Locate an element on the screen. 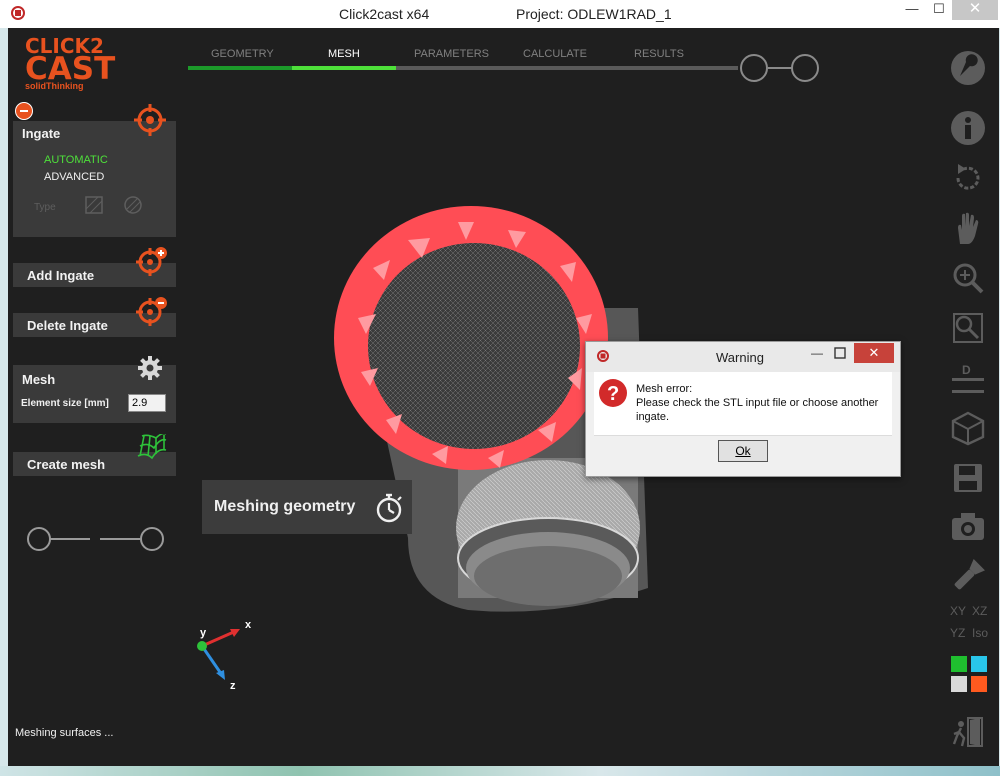 The height and width of the screenshot is (776, 1000). pan-hand-icon is located at coordinates (968, 228).